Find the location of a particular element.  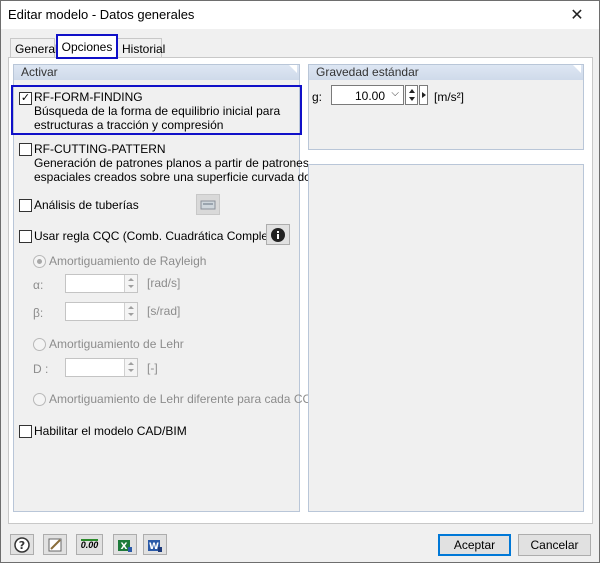

form-finding-checkbox: ✓ is located at coordinates (25, 98).